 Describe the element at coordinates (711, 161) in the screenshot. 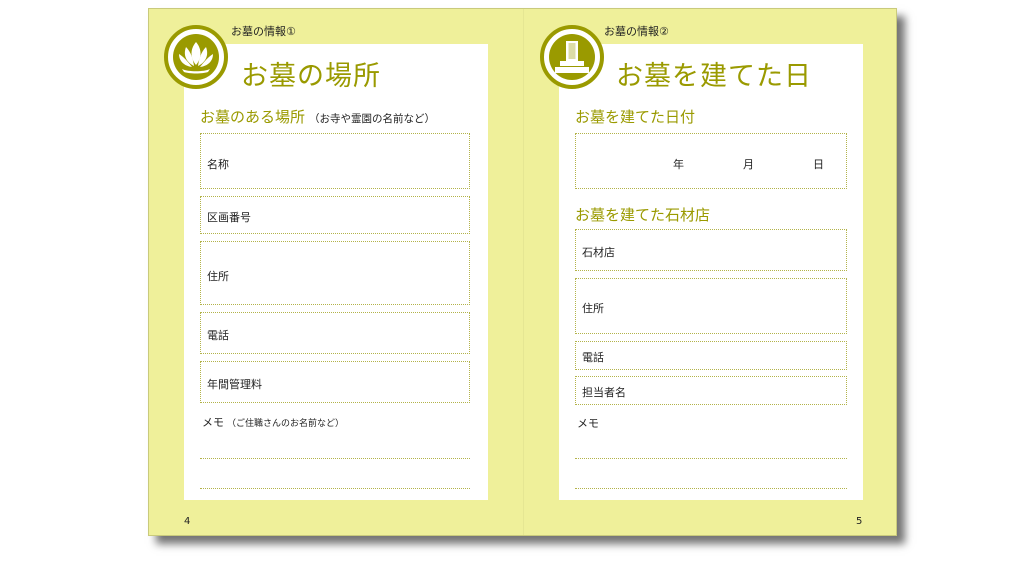

I see `build-date-field: 年 月 日` at that location.